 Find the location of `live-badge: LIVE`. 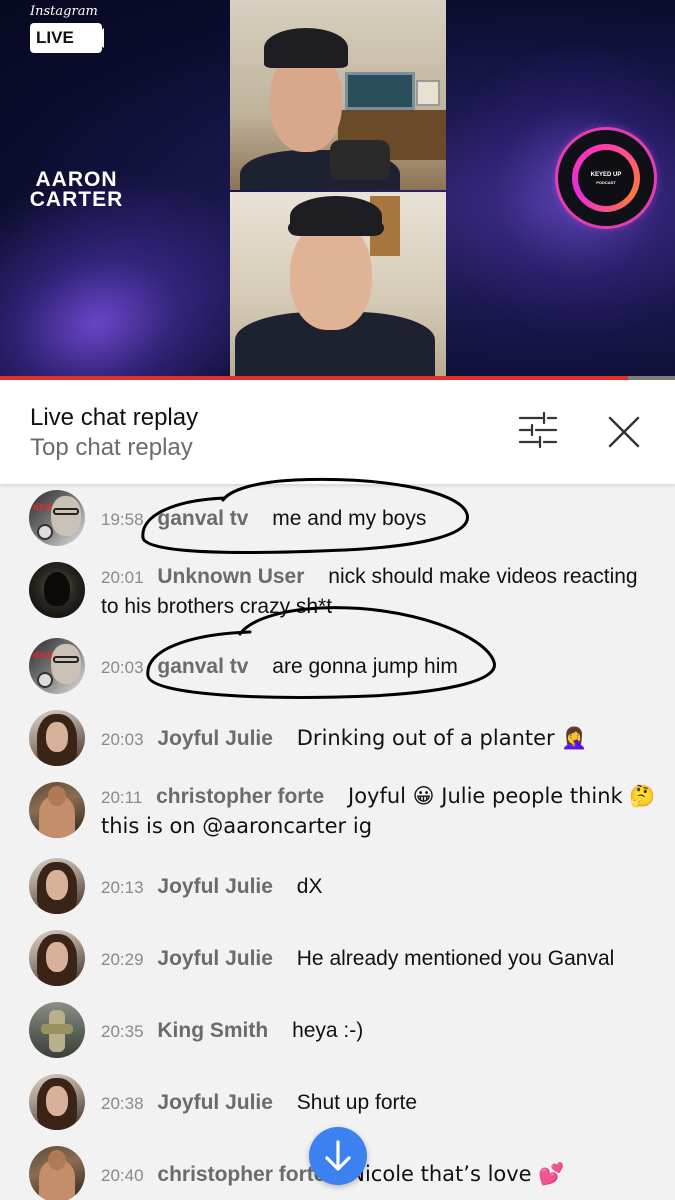

live-badge: LIVE is located at coordinates (67, 38).